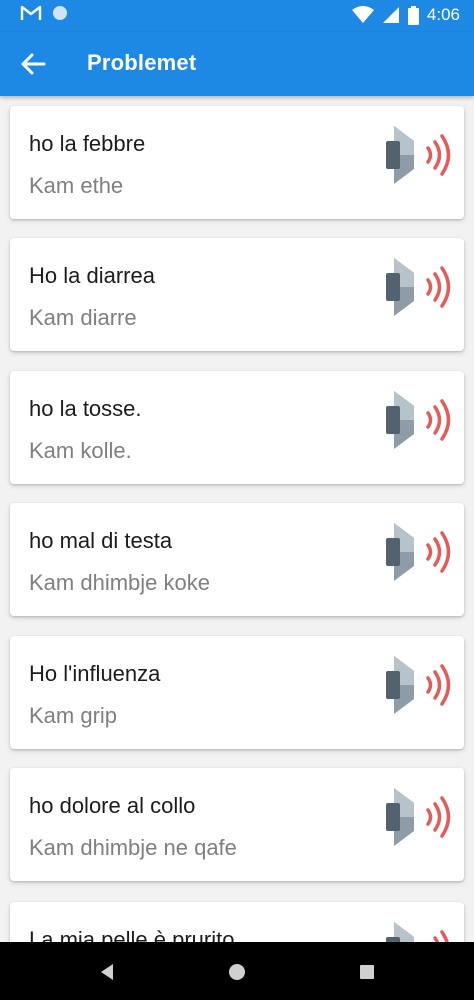  I want to click on translation-text: Kam diarre, so click(83, 317).